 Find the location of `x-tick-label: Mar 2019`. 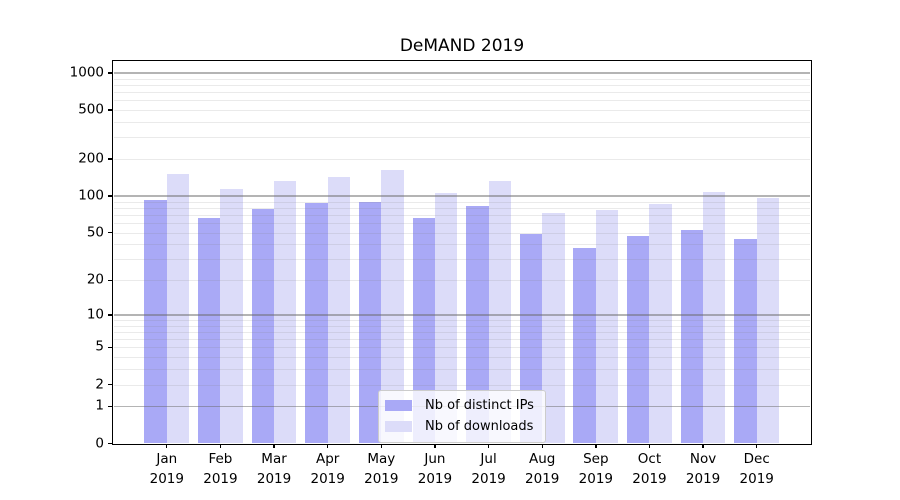

x-tick-label: Mar 2019 is located at coordinates (274, 469).